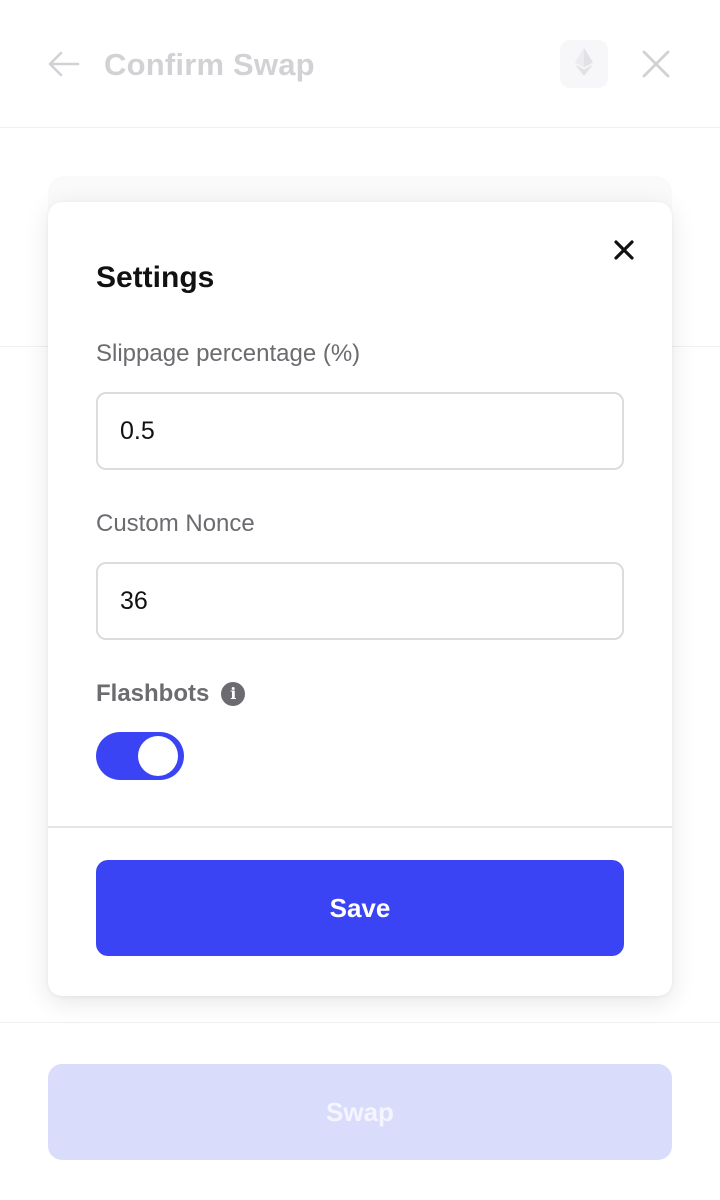 The height and width of the screenshot is (1200, 720). Describe the element at coordinates (360, 431) in the screenshot. I see `slippage-input` at that location.